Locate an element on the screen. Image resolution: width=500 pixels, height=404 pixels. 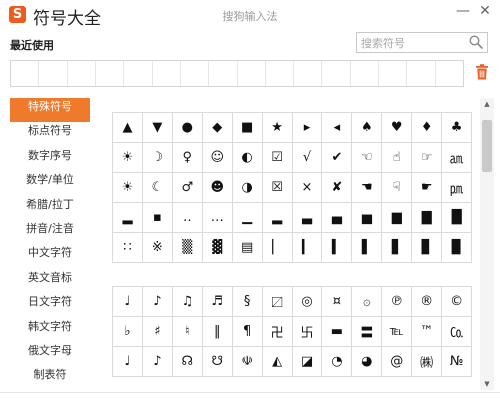
symbol-cell: ★ is located at coordinates (277, 128).